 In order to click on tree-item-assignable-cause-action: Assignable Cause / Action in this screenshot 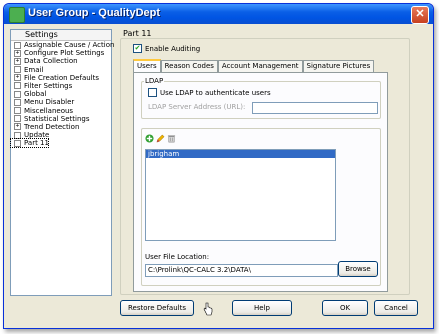, I will do `click(63, 45)`.